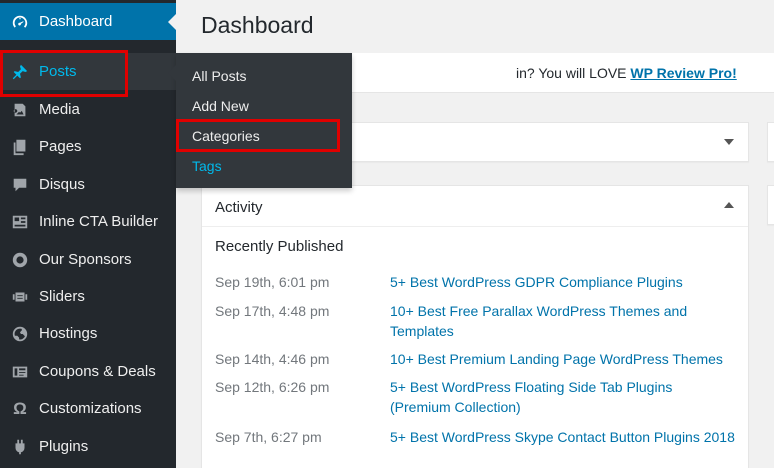 This screenshot has height=468, width=774. What do you see at coordinates (60, 146) in the screenshot?
I see `sidebar-item-label: Pages` at bounding box center [60, 146].